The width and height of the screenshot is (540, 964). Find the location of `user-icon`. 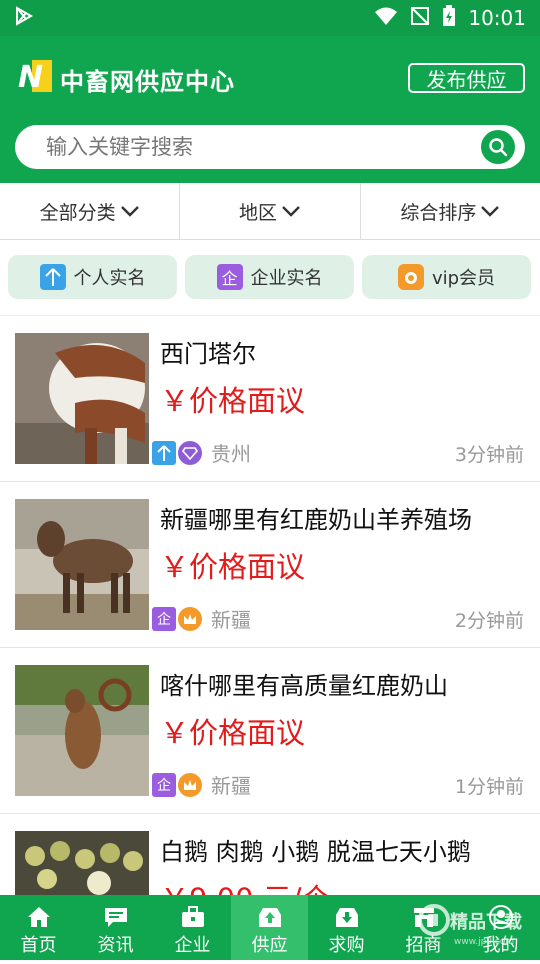

user-icon is located at coordinates (500, 917).